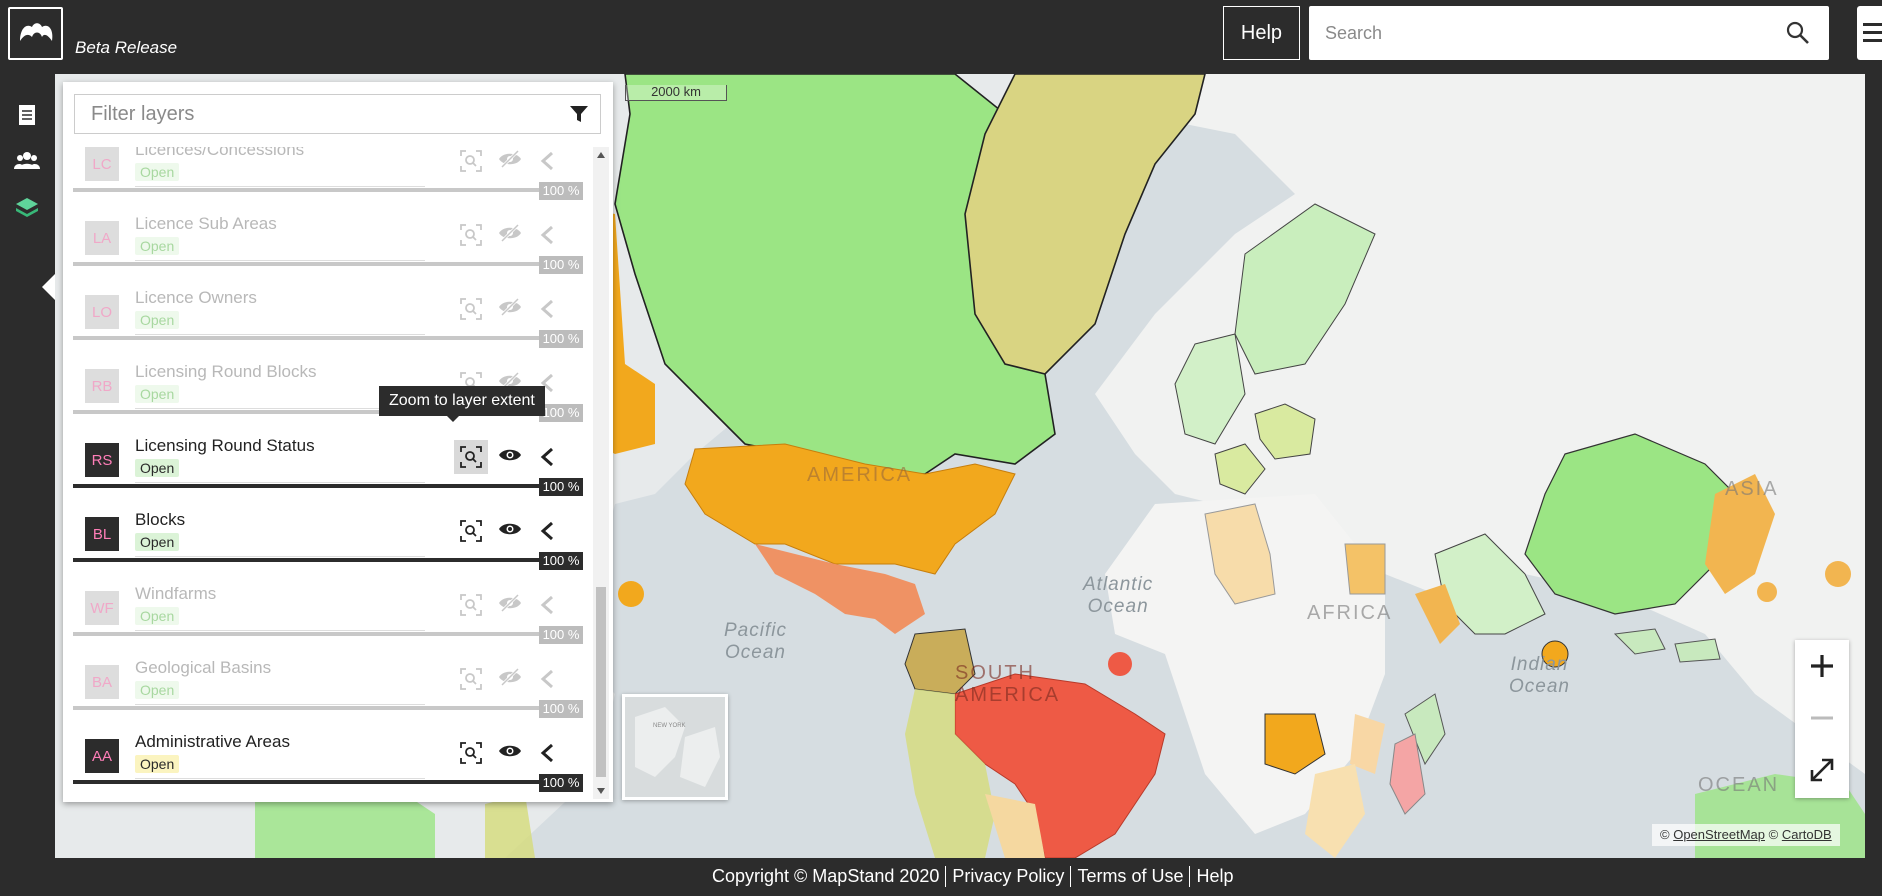 This screenshot has width=1882, height=896. Describe the element at coordinates (328, 539) in the screenshot. I see `layer-row: BL Blocks Open 100 %` at that location.